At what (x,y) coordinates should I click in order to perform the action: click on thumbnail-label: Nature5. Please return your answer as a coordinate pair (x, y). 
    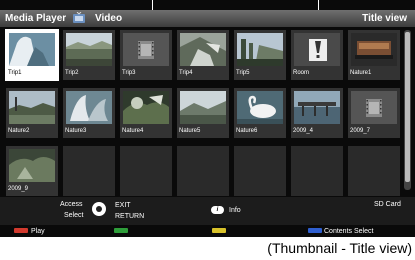
    Looking at the image, I should click on (190, 131).